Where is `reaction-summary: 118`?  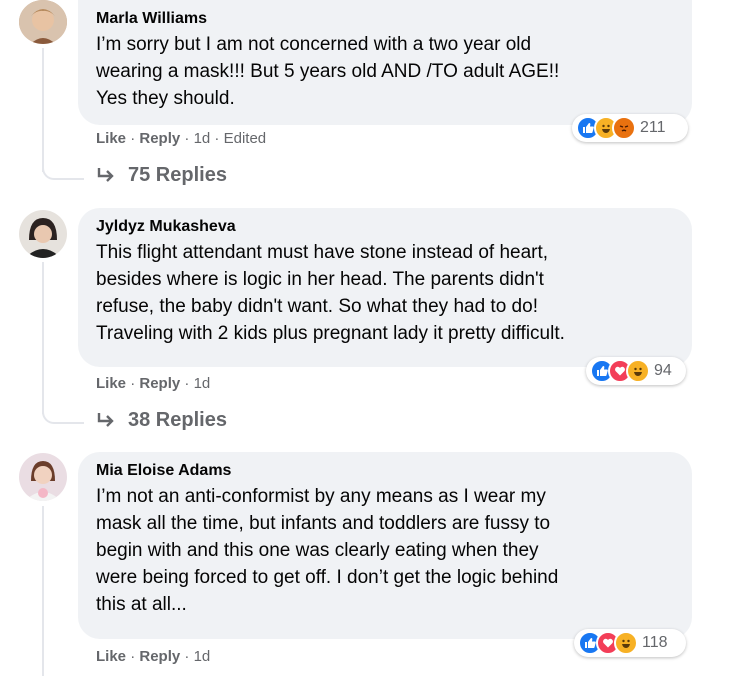 reaction-summary: 118 is located at coordinates (630, 643).